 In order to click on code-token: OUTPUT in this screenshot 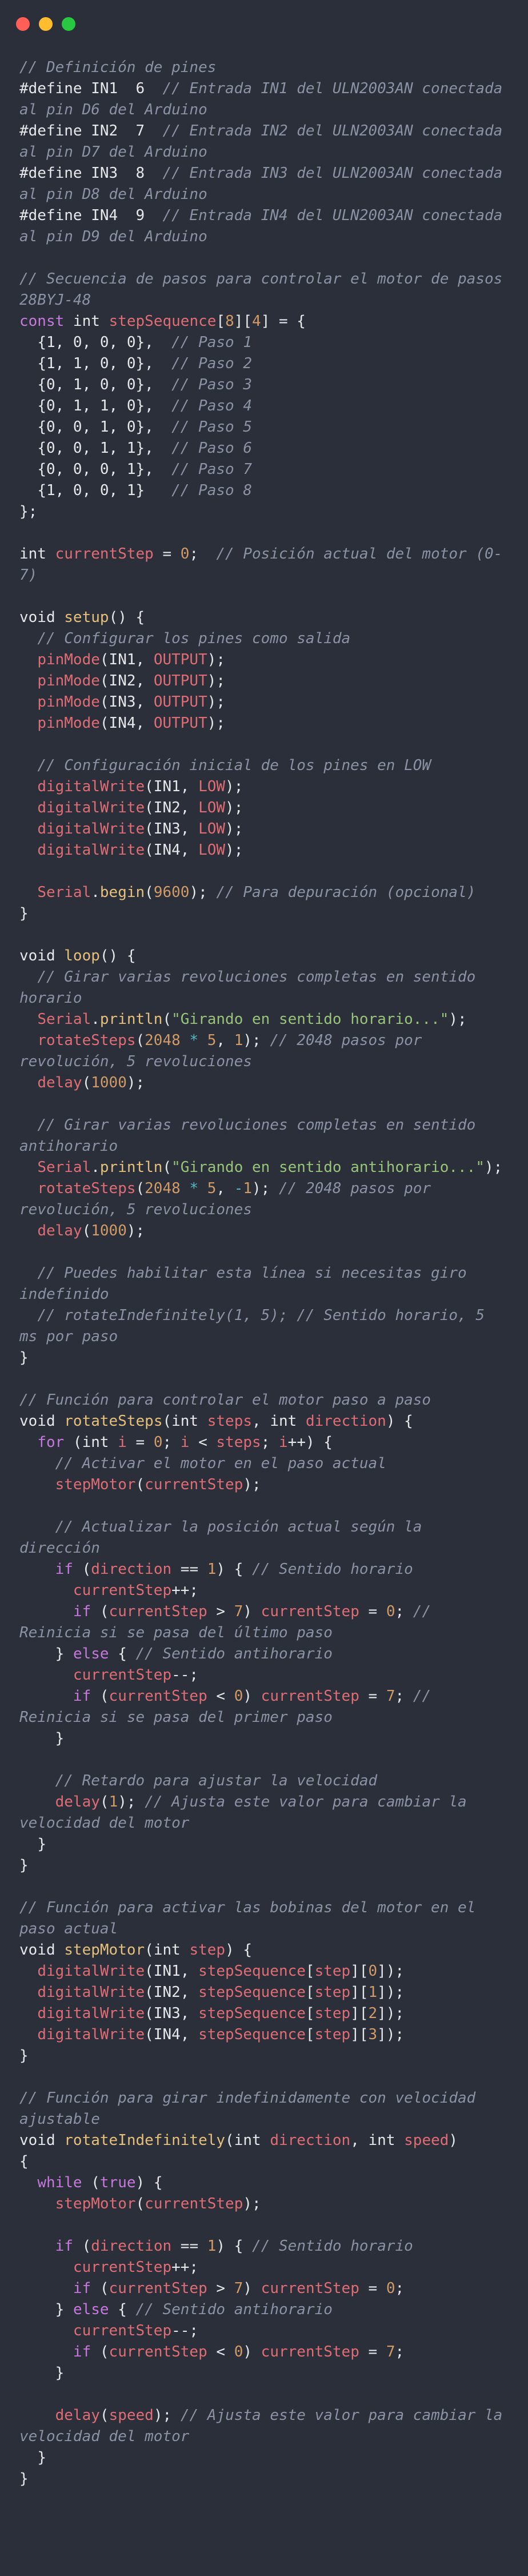, I will do `click(180, 681)`.